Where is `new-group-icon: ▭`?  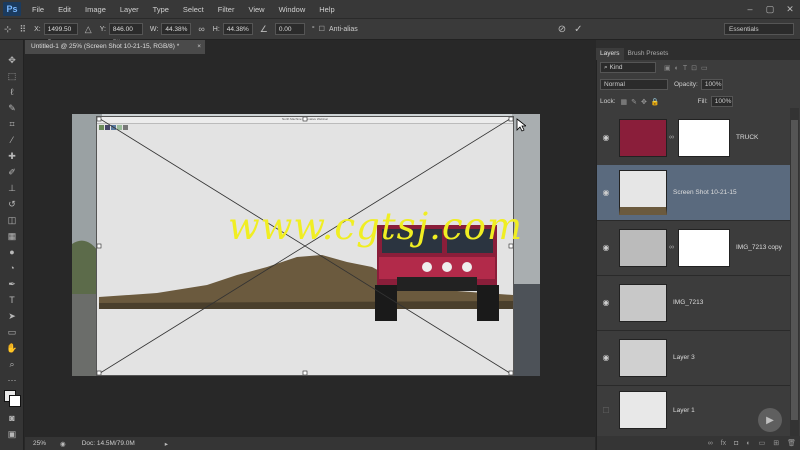 new-group-icon: ▭ is located at coordinates (762, 443).